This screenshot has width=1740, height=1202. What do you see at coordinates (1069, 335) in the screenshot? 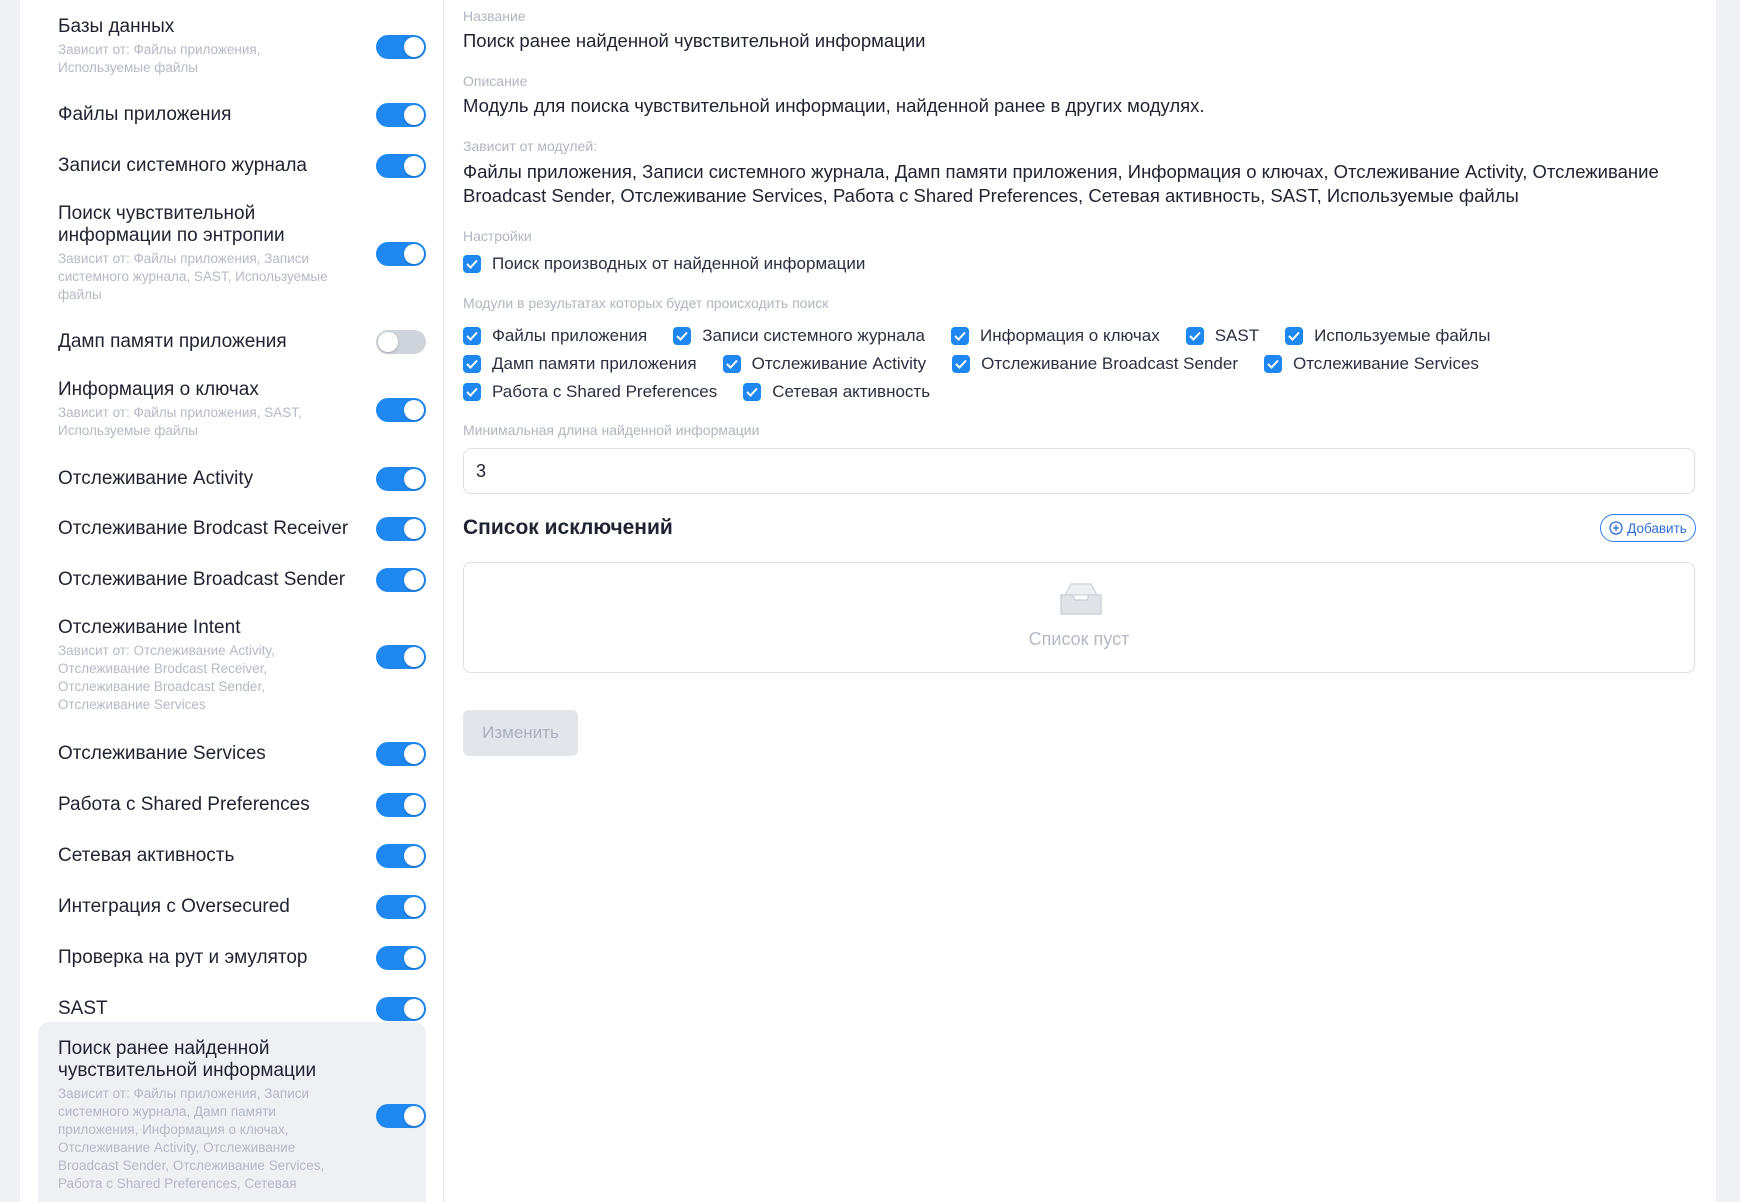
I see `checkbox-label: Информация о ключах` at bounding box center [1069, 335].